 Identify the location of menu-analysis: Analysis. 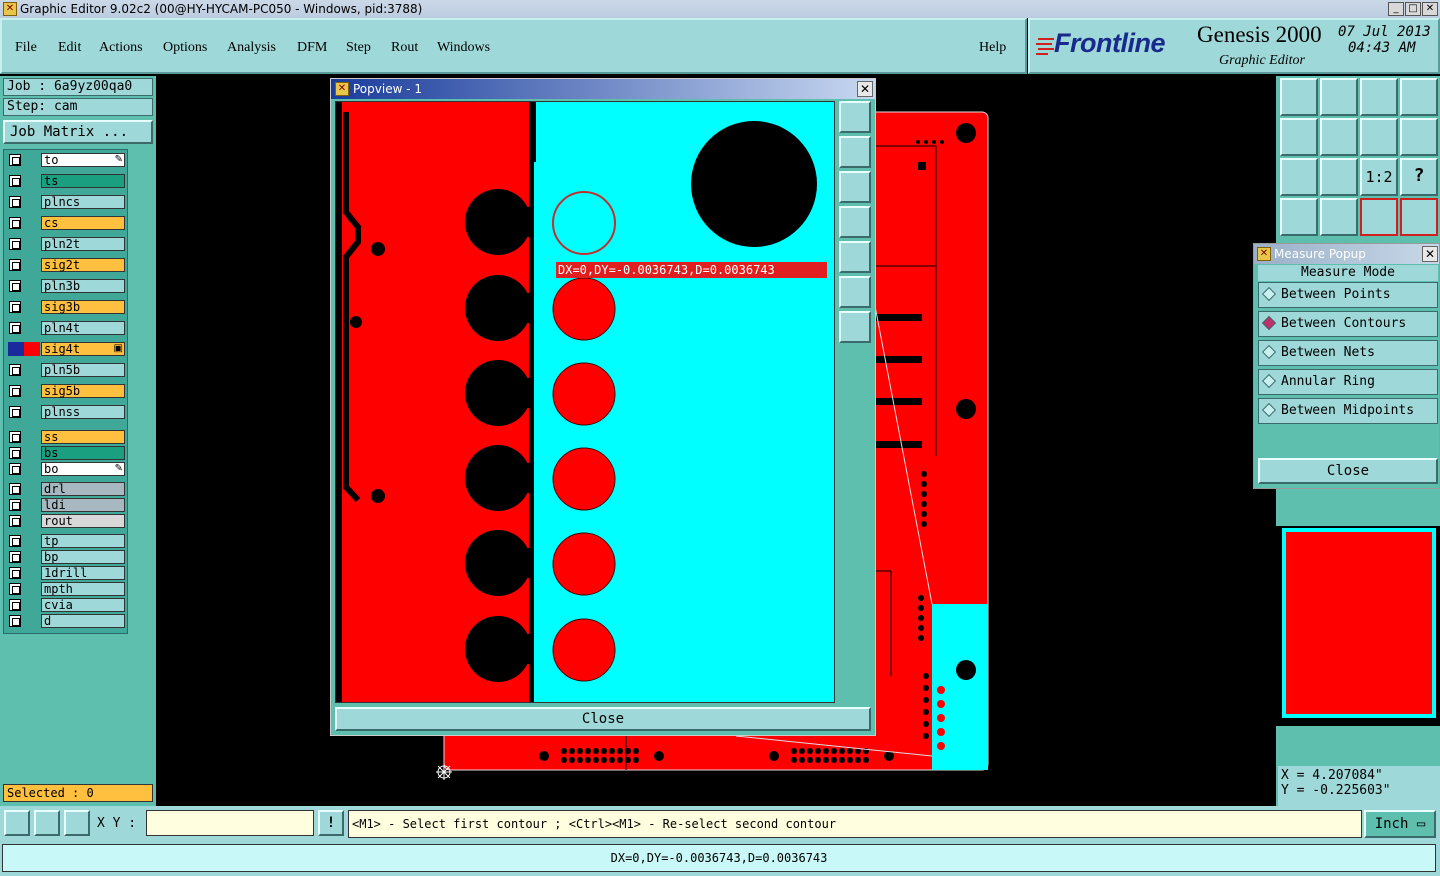
(251, 48).